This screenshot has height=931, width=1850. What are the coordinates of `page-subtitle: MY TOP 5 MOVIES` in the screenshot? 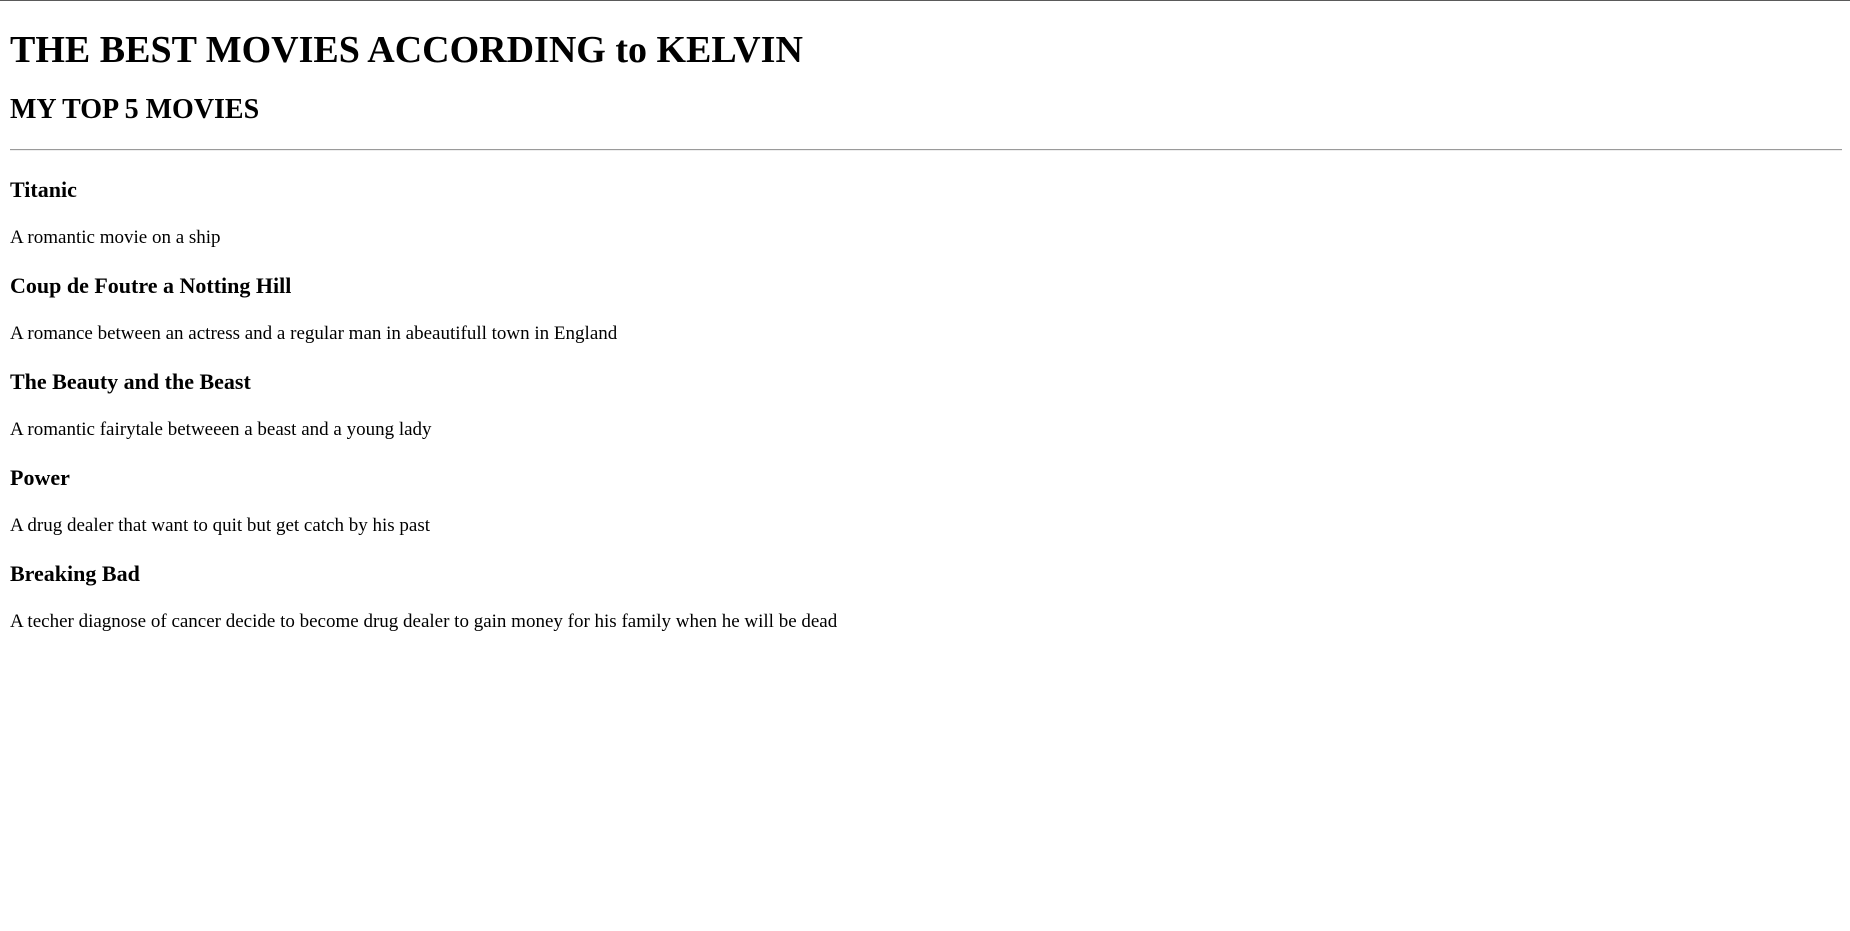 It's located at (135, 109).